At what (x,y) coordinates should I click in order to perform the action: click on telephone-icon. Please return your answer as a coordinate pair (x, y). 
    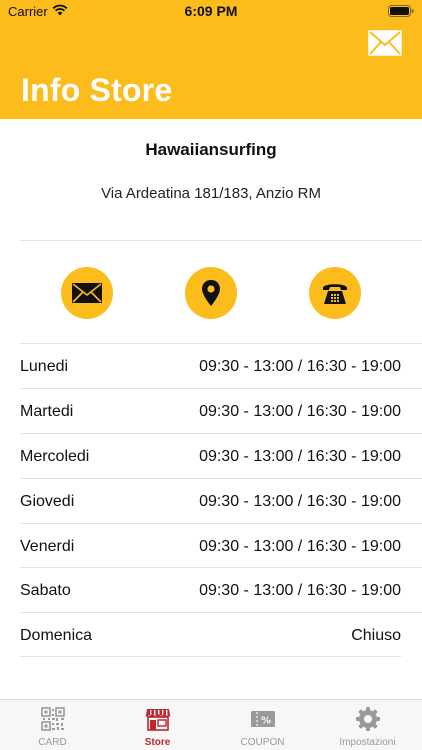
    Looking at the image, I should click on (335, 294).